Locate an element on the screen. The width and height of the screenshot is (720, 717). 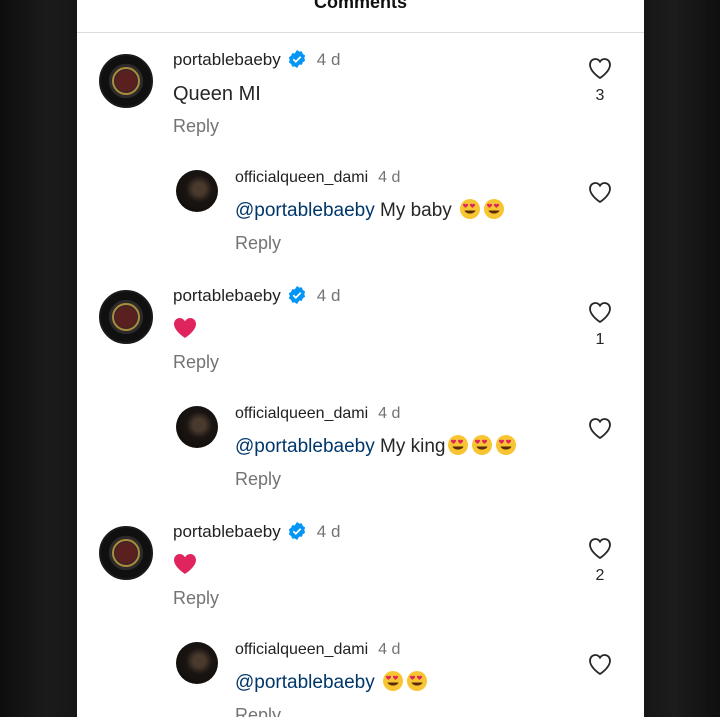
comment-text: @portablebaeby My baby is located at coordinates (370, 211).